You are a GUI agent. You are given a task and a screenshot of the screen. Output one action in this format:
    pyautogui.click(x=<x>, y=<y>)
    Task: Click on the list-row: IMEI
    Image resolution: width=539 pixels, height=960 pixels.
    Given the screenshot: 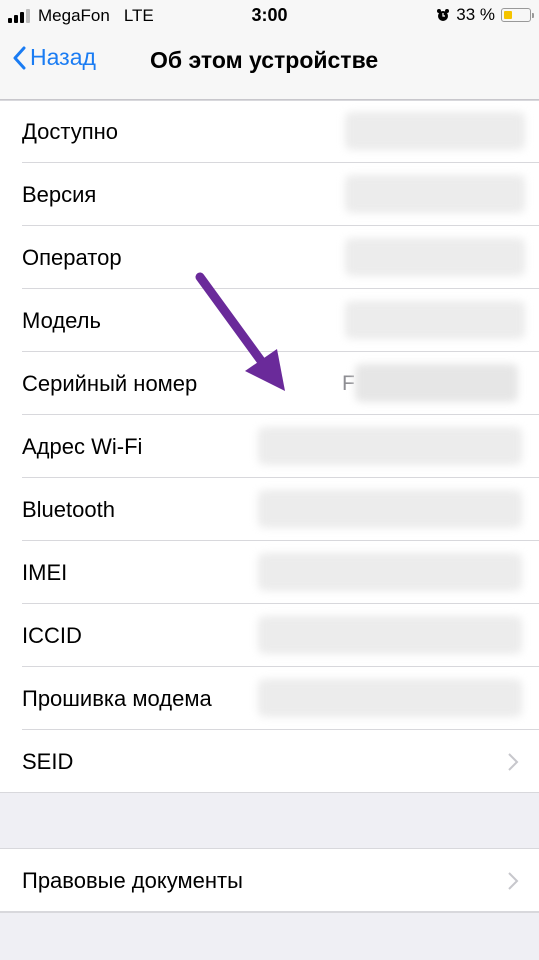 What is the action you would take?
    pyautogui.click(x=269, y=572)
    